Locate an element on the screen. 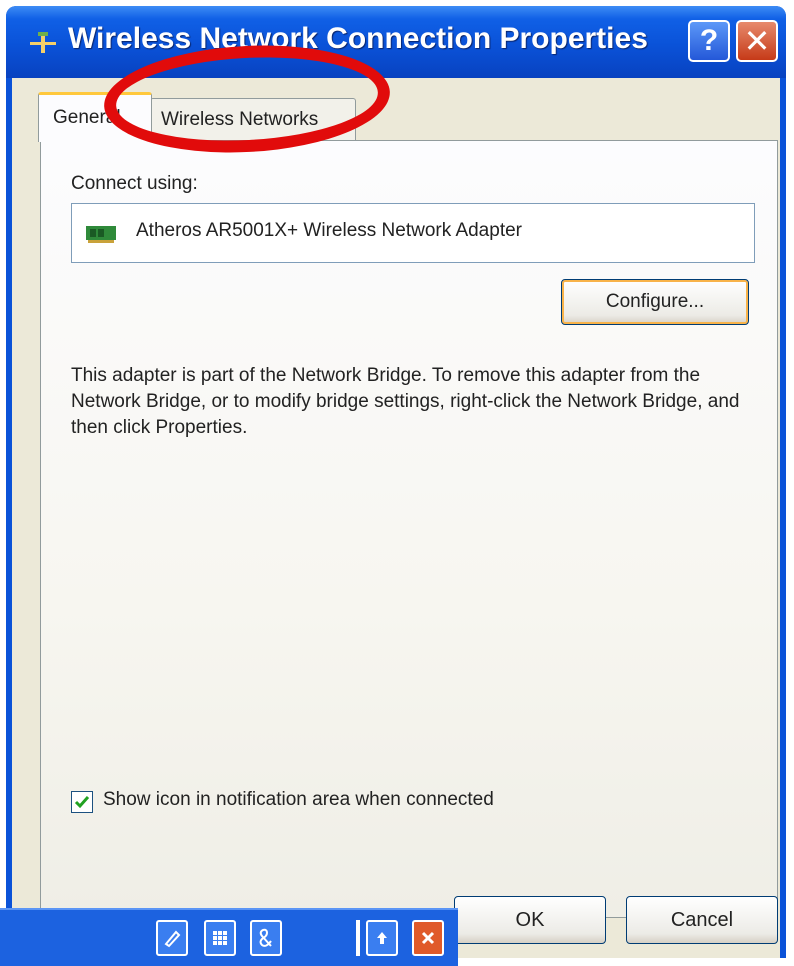 Image resolution: width=794 pixels, height=966 pixels. network-adapter-icon is located at coordinates (101, 234).